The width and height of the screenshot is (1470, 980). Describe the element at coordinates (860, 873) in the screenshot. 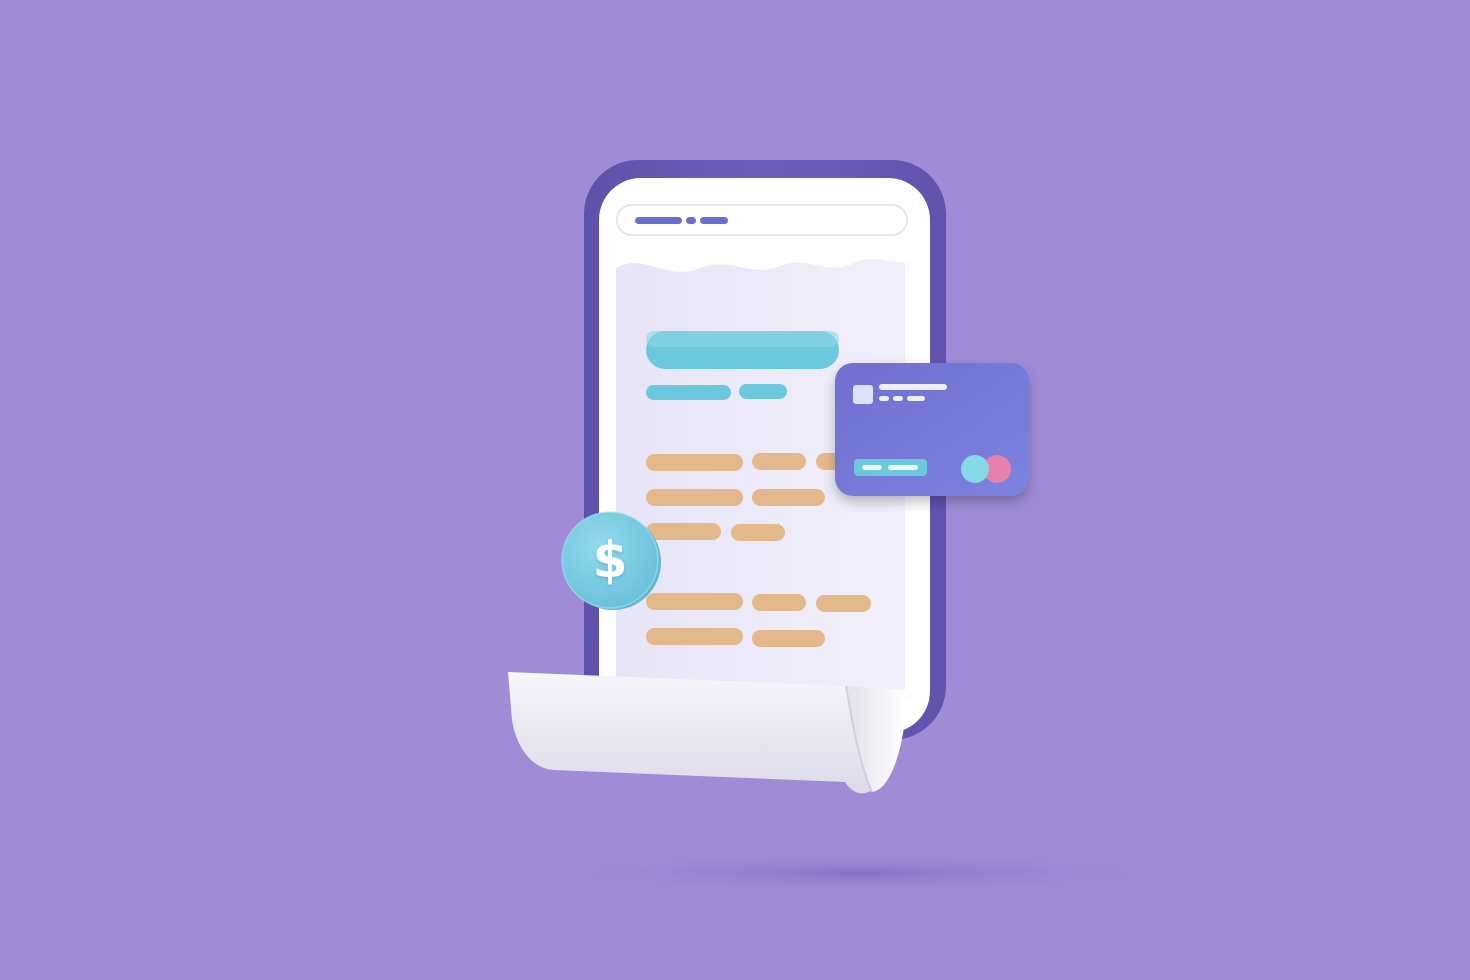

I see `floor-shadow` at that location.